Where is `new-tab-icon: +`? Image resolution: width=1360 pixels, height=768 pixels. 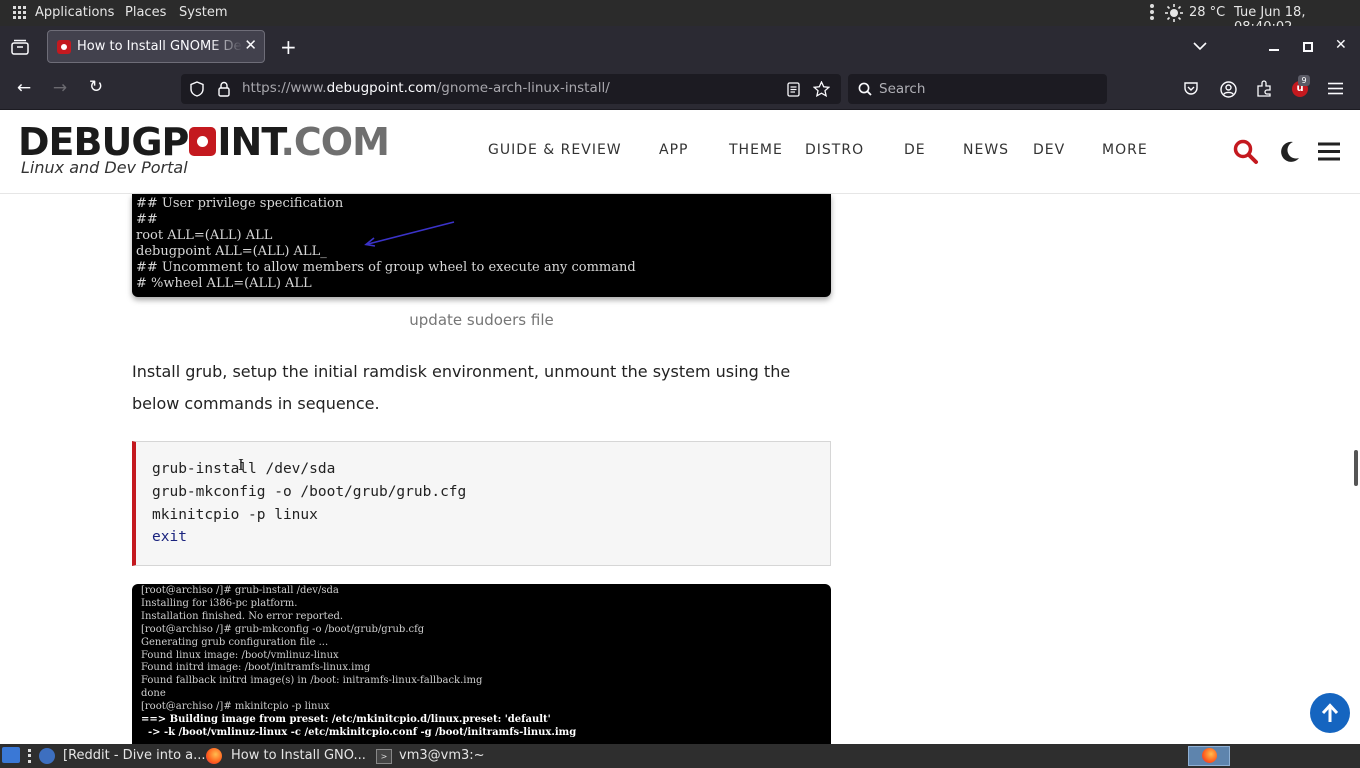
new-tab-icon: + is located at coordinates (288, 47).